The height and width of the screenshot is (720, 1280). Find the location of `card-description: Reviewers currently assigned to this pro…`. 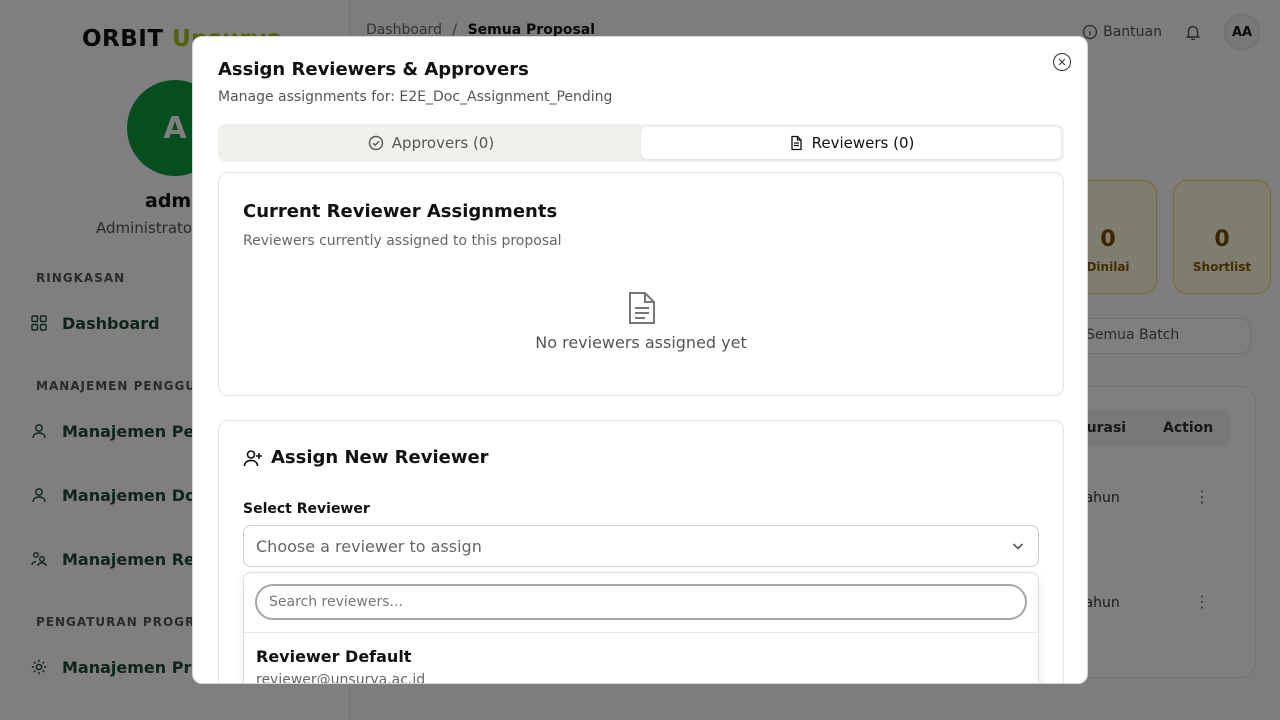

card-description: Reviewers currently assigned to this pro… is located at coordinates (402, 241).